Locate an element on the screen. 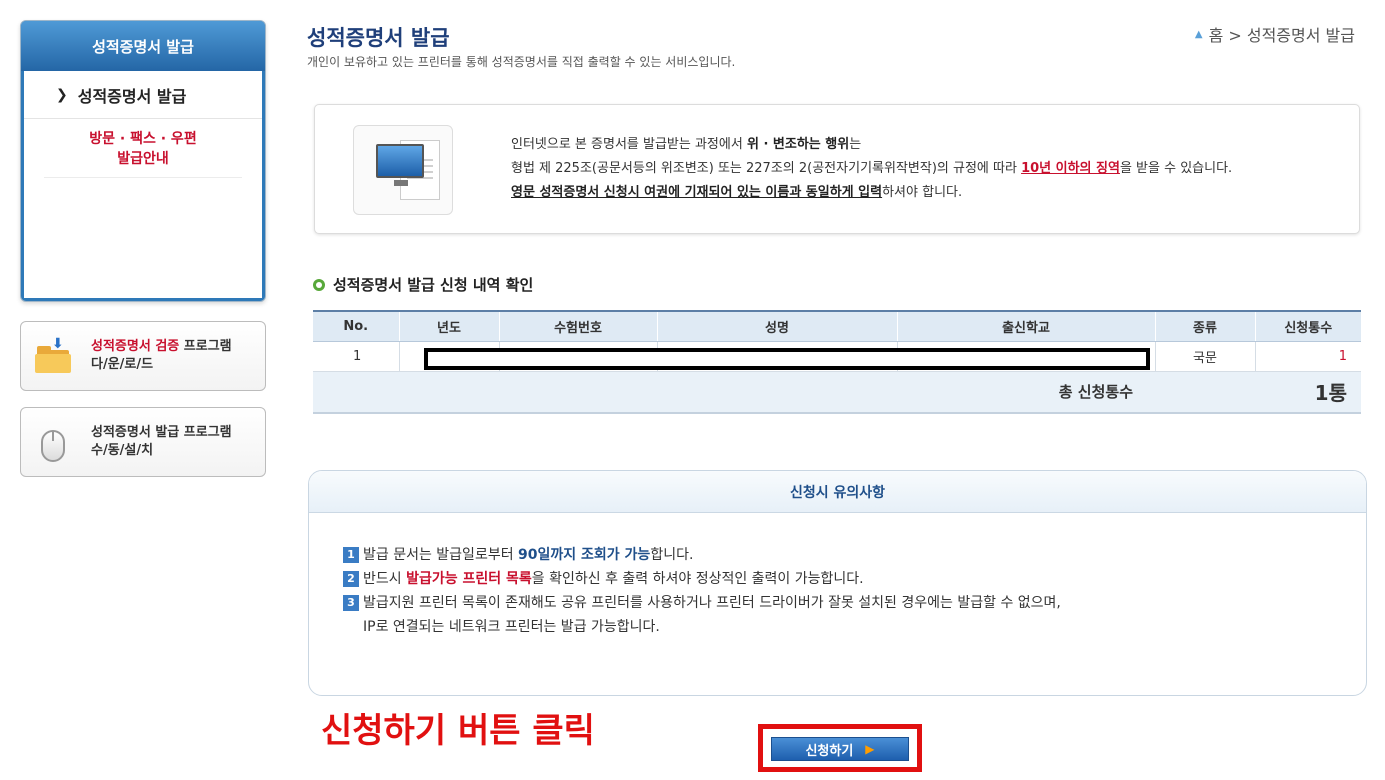  mouse-icon is located at coordinates (53, 442).